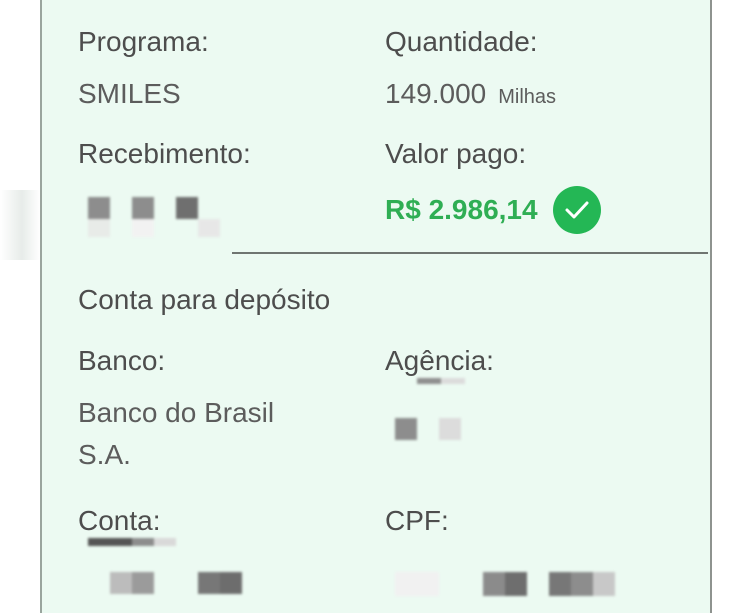 The height and width of the screenshot is (613, 738). Describe the element at coordinates (417, 520) in the screenshot. I see `cpf-label: CPF:` at that location.